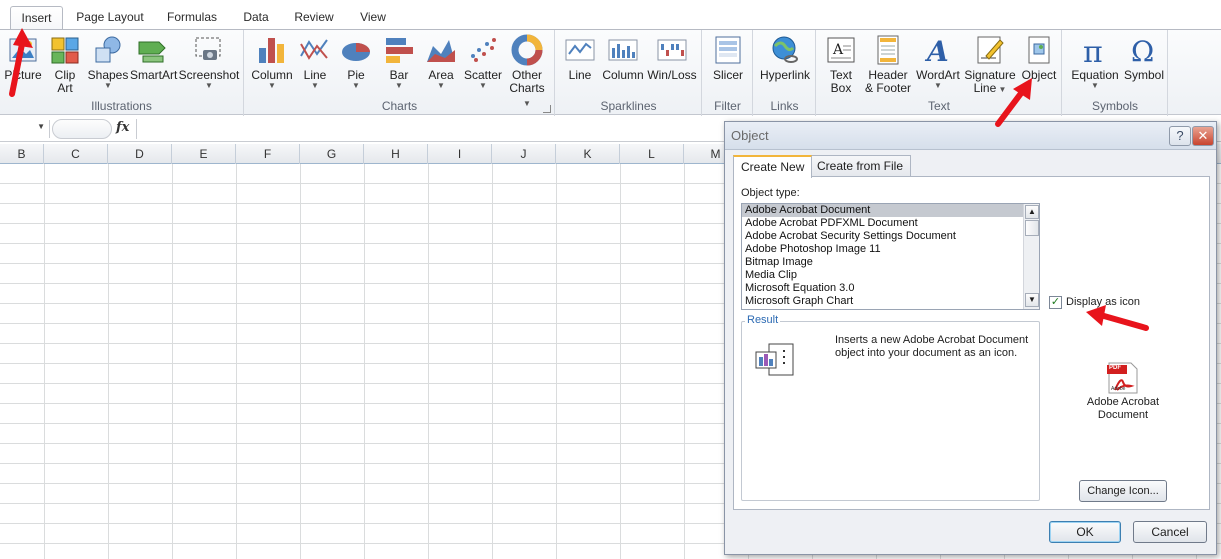  Describe the element at coordinates (524, 154) in the screenshot. I see `column-header: J` at that location.